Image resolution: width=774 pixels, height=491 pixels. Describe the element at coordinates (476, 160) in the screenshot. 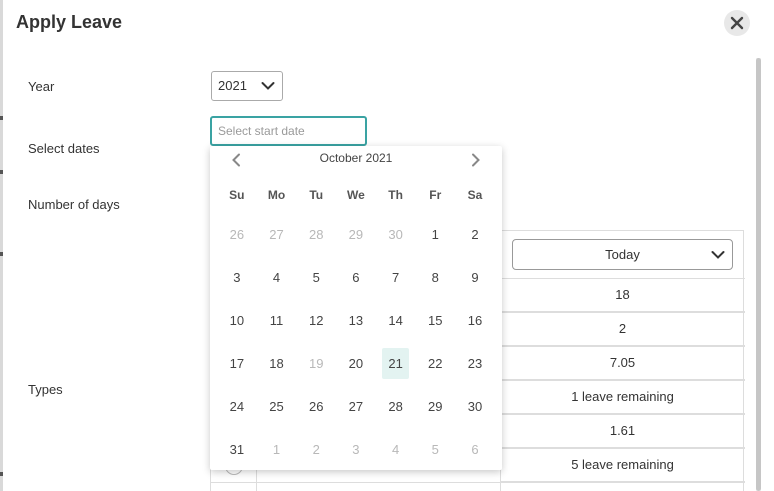

I see `next-month-button` at that location.